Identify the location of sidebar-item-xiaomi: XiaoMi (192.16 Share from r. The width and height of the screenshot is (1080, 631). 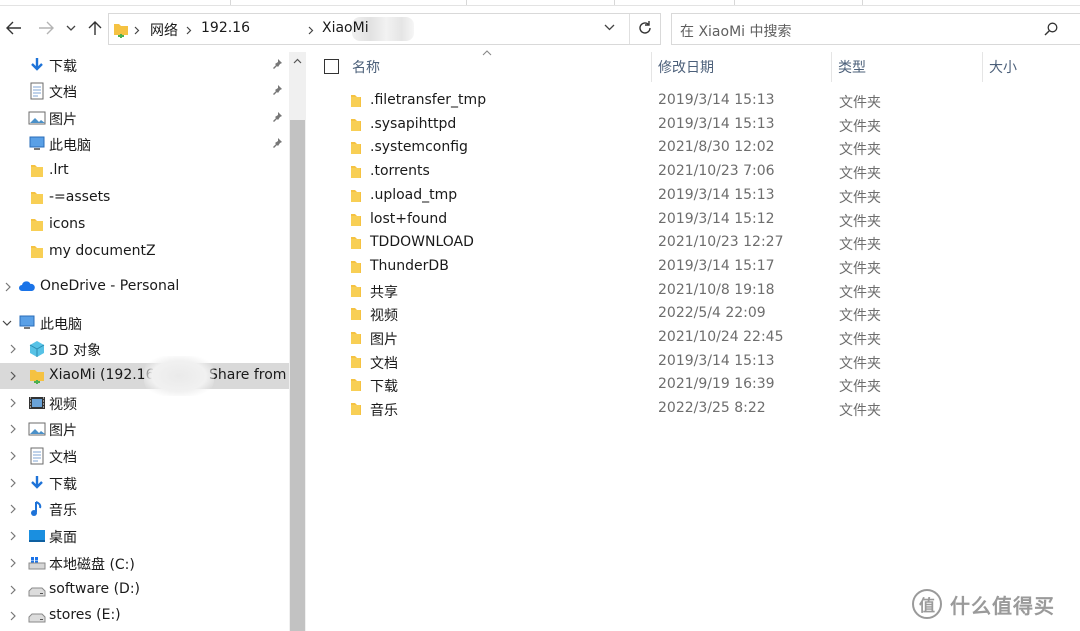
(144, 376).